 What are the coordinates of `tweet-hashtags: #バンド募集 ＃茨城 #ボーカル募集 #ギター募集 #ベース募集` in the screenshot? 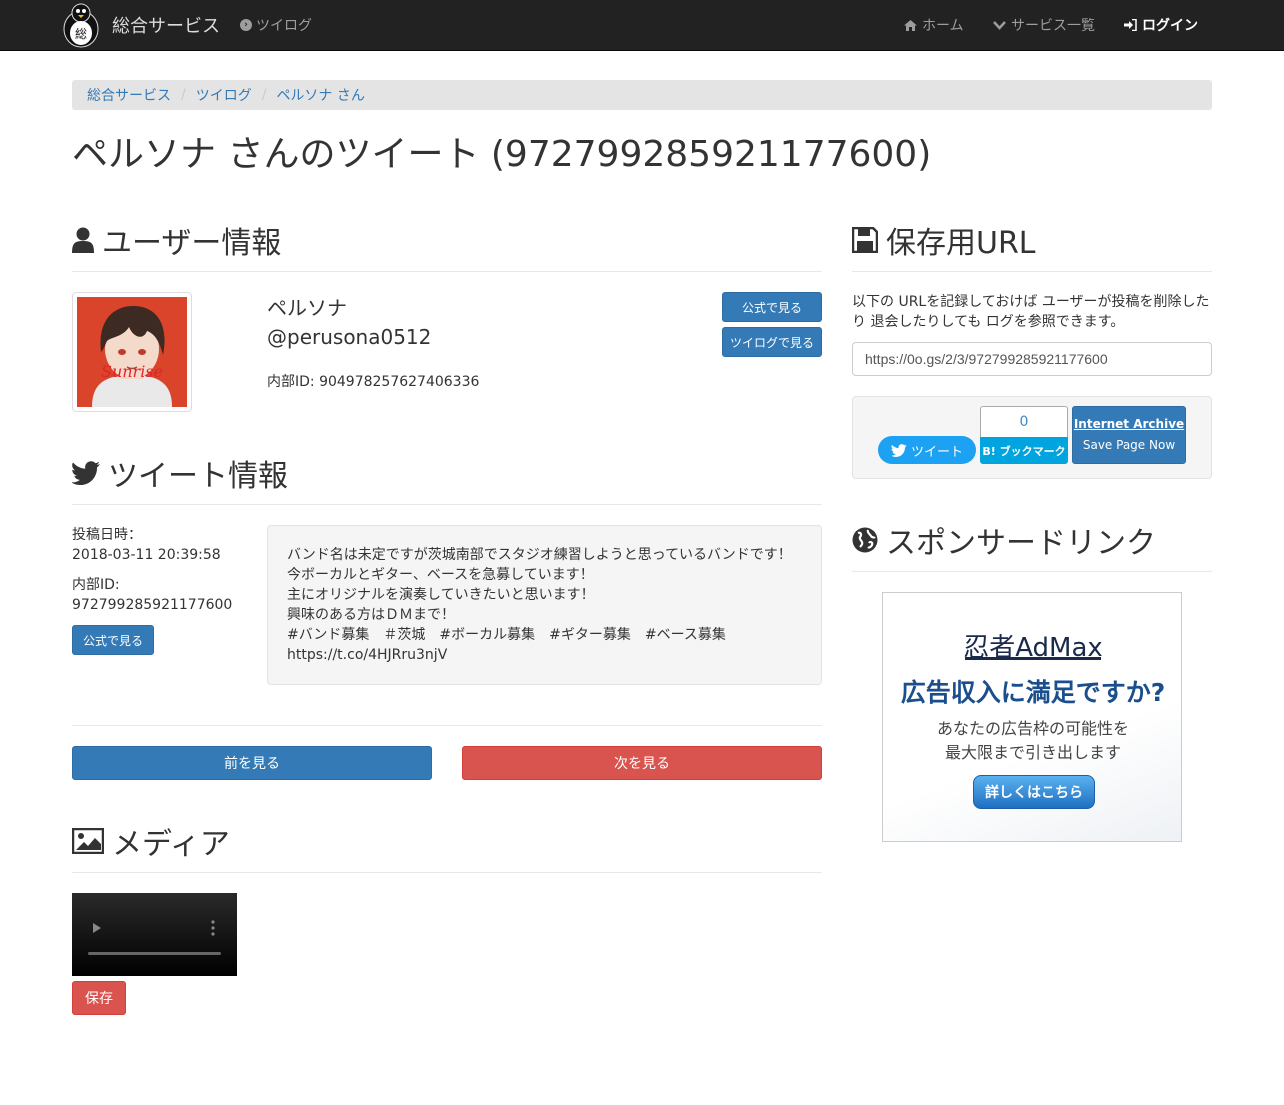 It's located at (544, 635).